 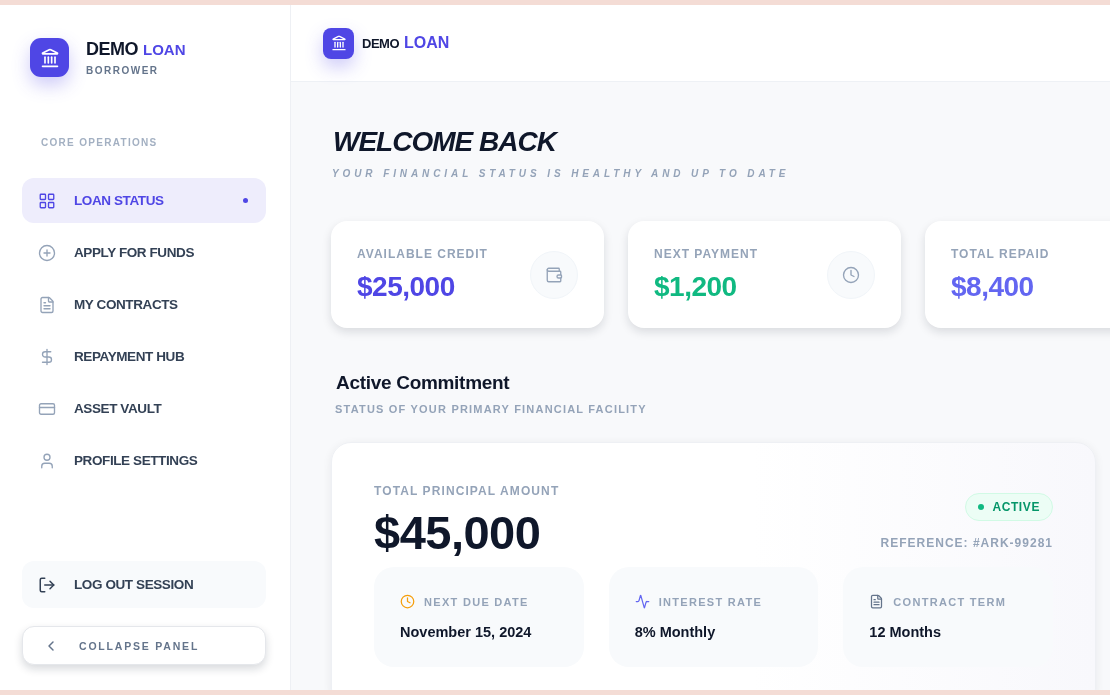 What do you see at coordinates (144, 356) in the screenshot?
I see `sidebar-item: REPAYMENT HUB` at bounding box center [144, 356].